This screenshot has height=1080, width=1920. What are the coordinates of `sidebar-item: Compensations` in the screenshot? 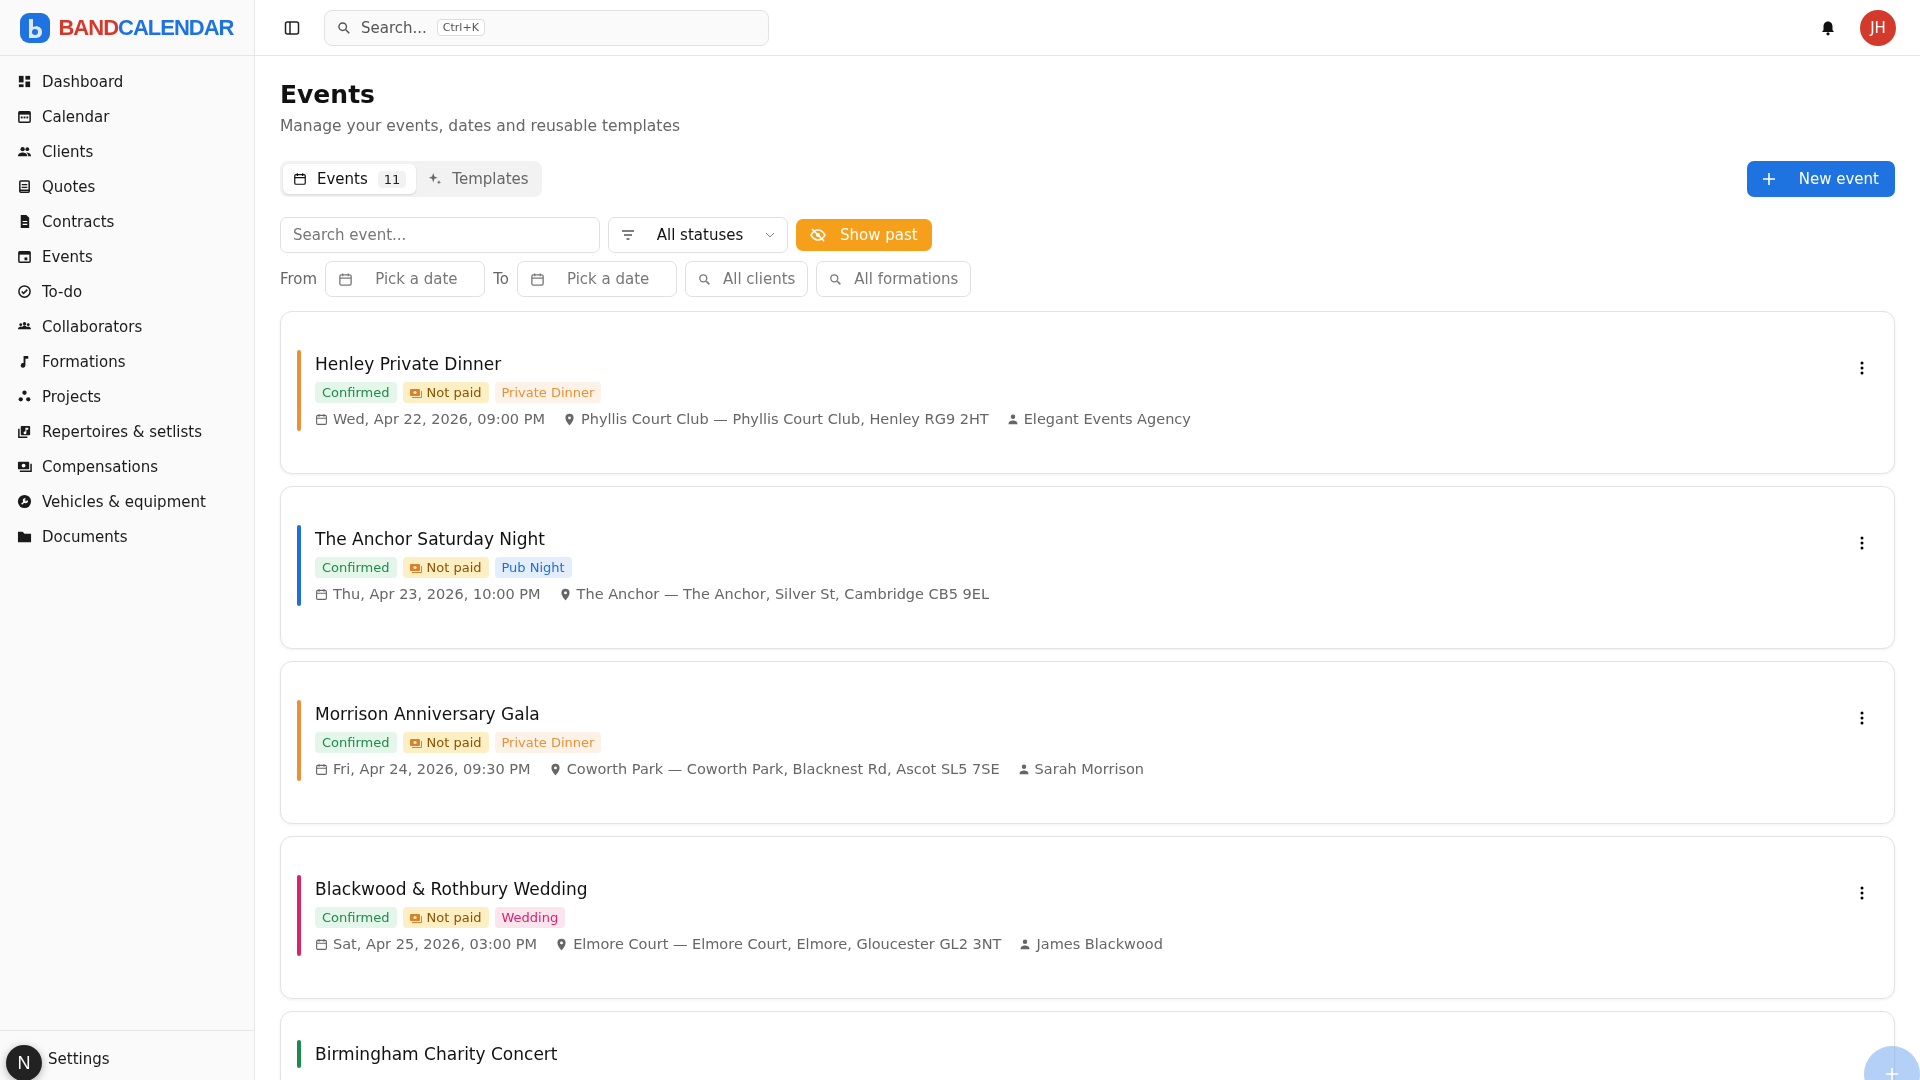 It's located at (127, 466).